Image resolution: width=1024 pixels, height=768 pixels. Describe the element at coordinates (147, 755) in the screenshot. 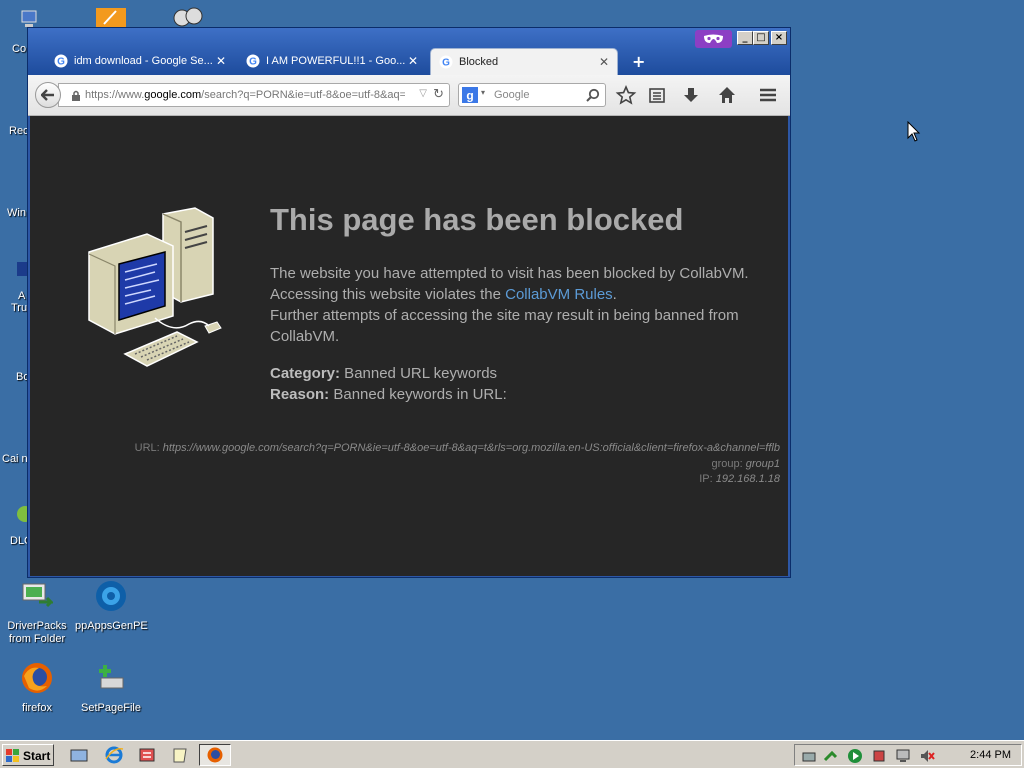

I see `network-app-icon` at that location.